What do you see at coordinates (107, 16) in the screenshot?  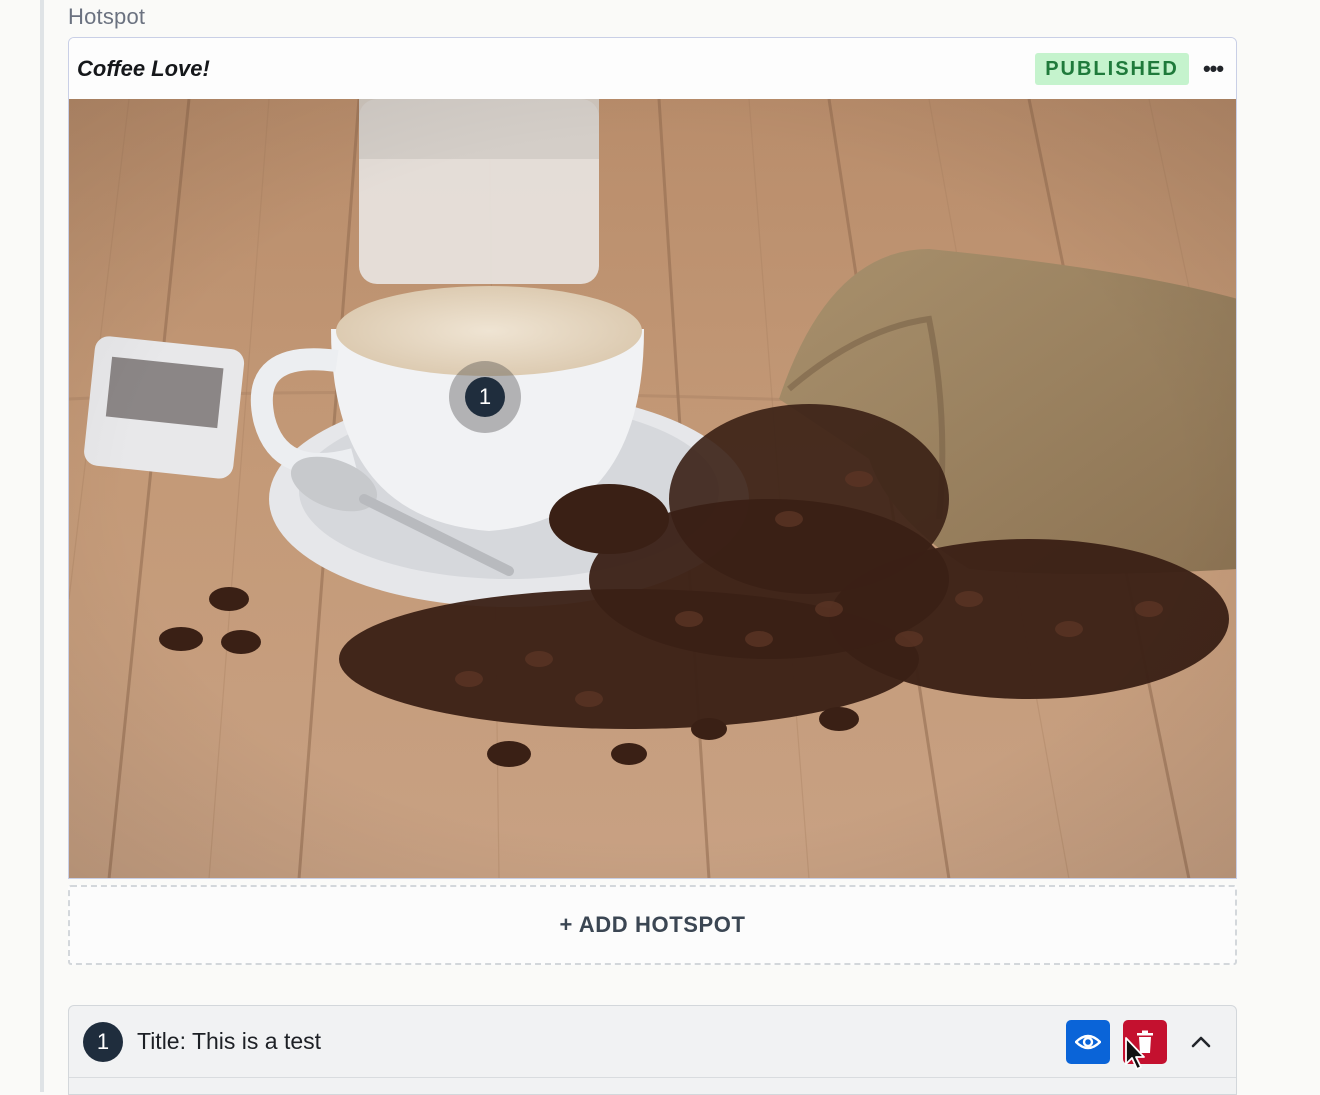 I see `section-label: Hotspot` at bounding box center [107, 16].